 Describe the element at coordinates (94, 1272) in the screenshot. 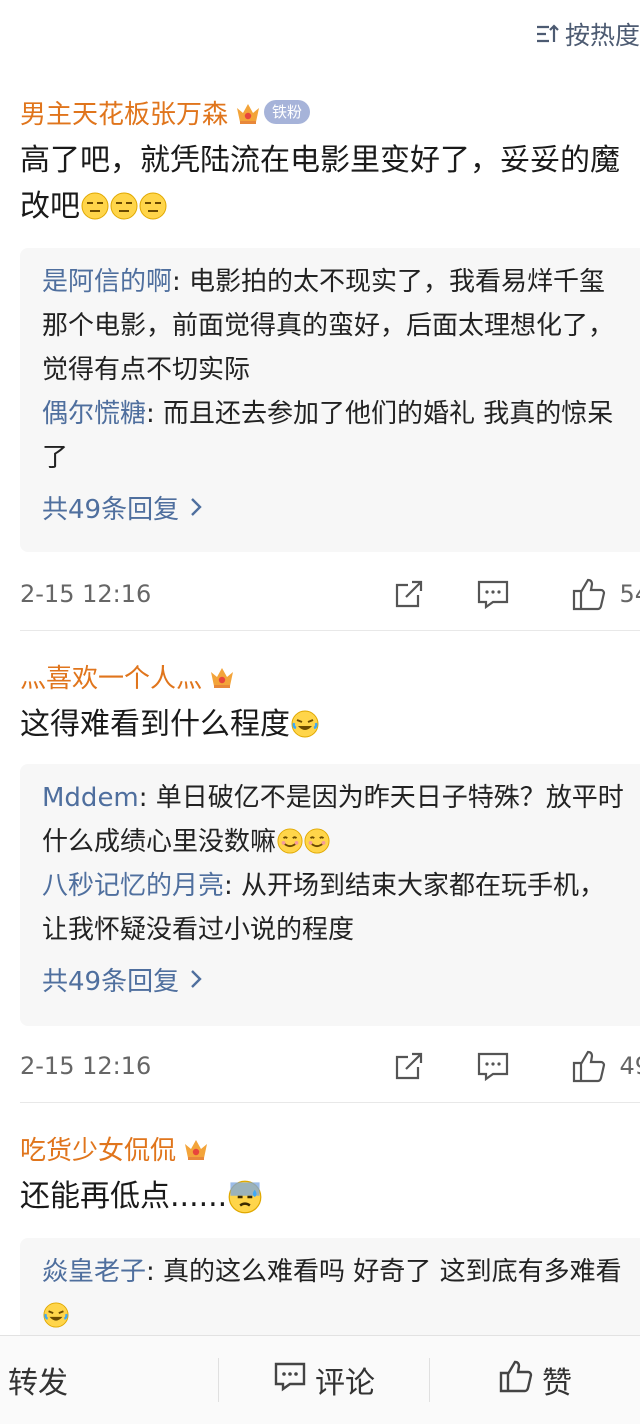

I see `reply-author: 焱皇老子` at that location.